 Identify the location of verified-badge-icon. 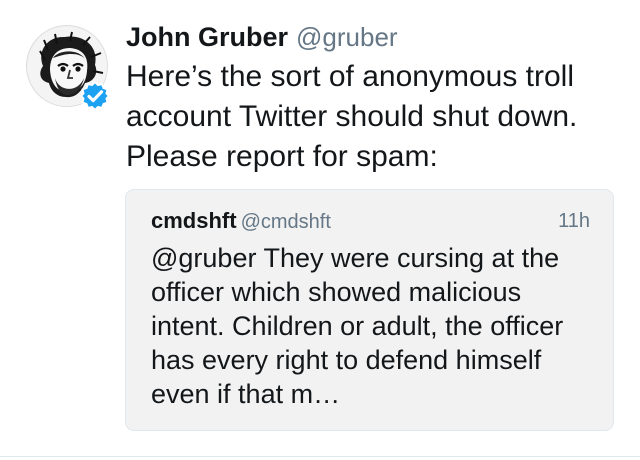
(95, 96).